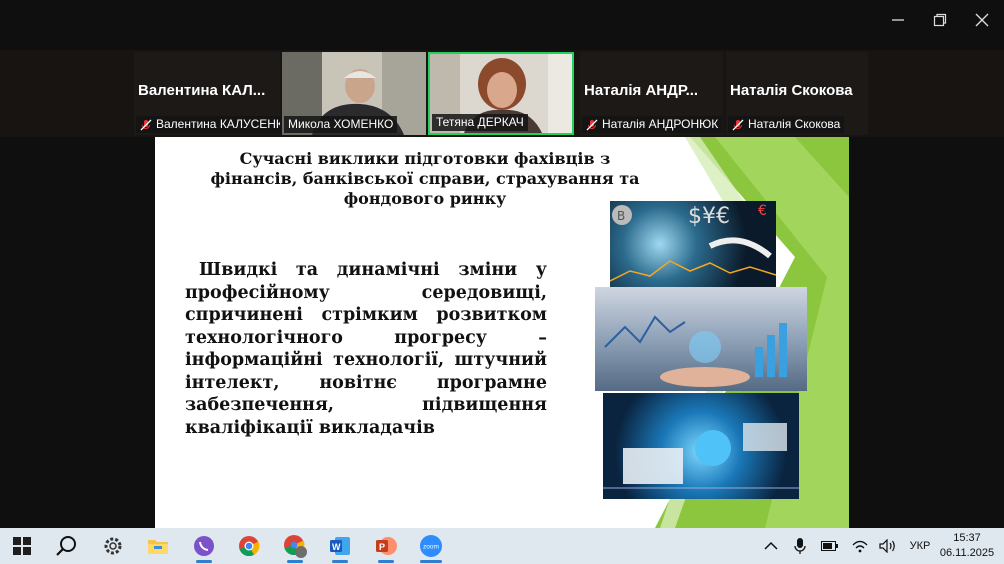 The width and height of the screenshot is (1004, 564). What do you see at coordinates (701, 339) in the screenshot?
I see `data-hands-image` at bounding box center [701, 339].